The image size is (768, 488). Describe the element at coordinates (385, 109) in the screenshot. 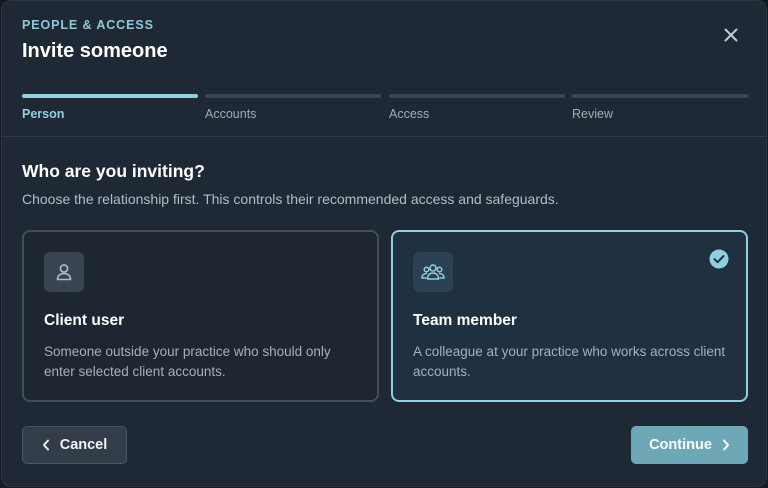

I see `stepper: Person Accounts Access Review` at that location.